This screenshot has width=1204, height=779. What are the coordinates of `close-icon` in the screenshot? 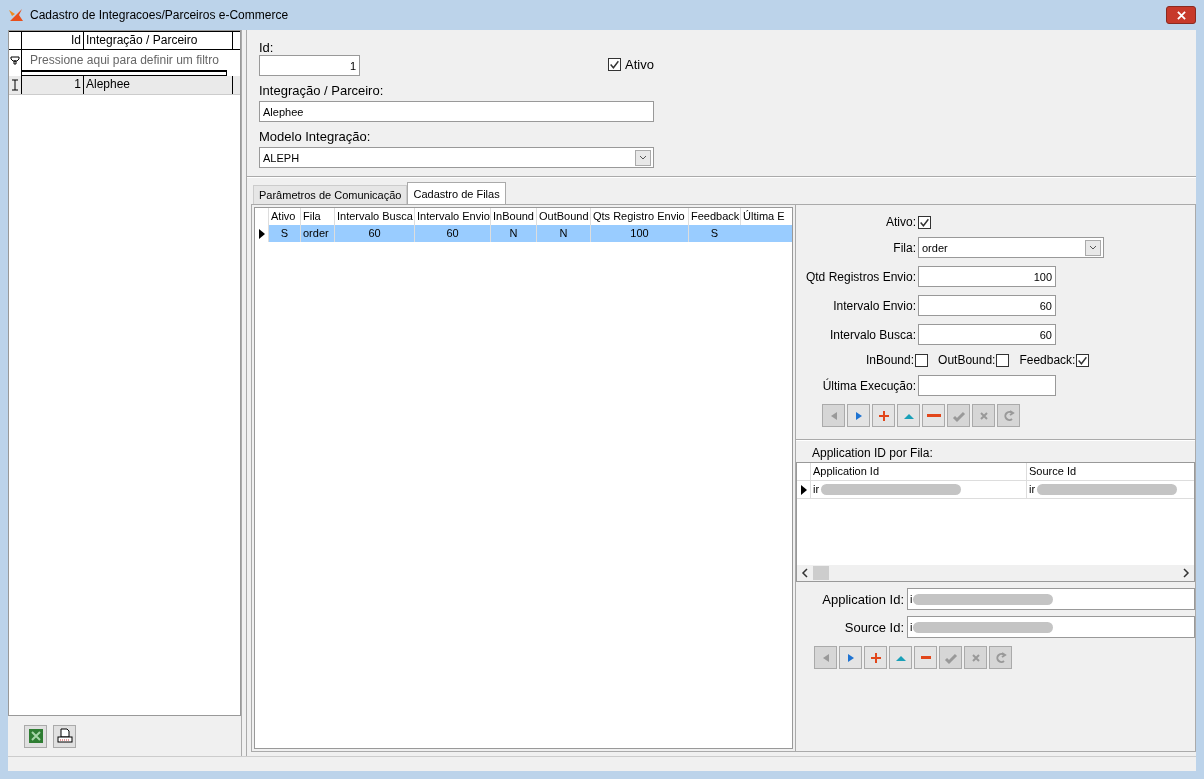 It's located at (1181, 15).